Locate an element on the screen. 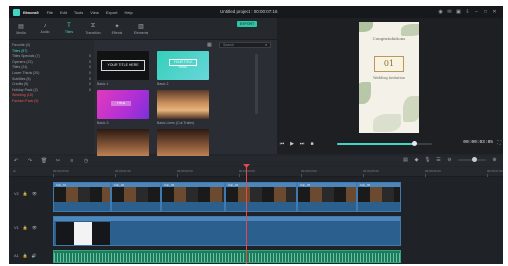 This screenshot has width=508, height=266. menu-help: Help is located at coordinates (128, 12).